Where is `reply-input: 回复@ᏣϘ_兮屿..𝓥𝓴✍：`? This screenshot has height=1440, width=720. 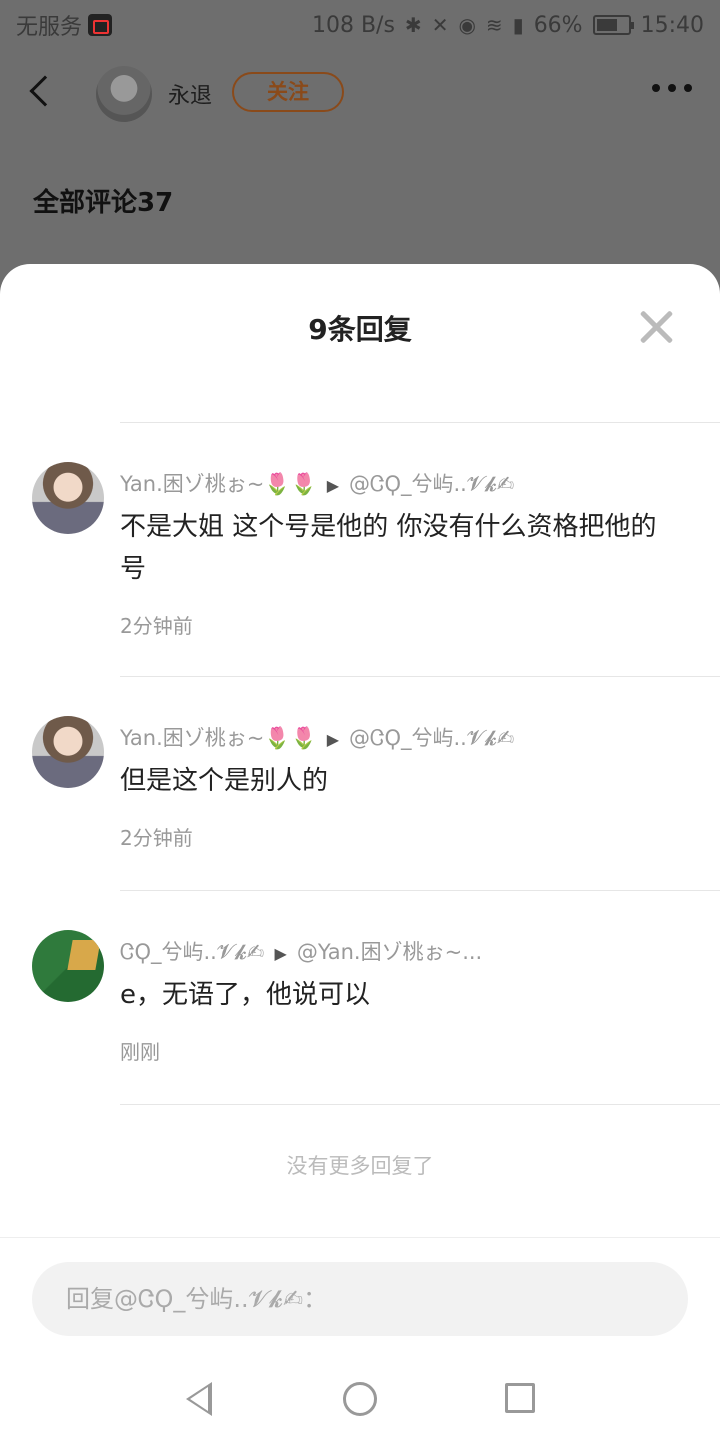
reply-input: 回复@ᏣϘ_兮屿..𝓥𝓴✍： is located at coordinates (360, 1299).